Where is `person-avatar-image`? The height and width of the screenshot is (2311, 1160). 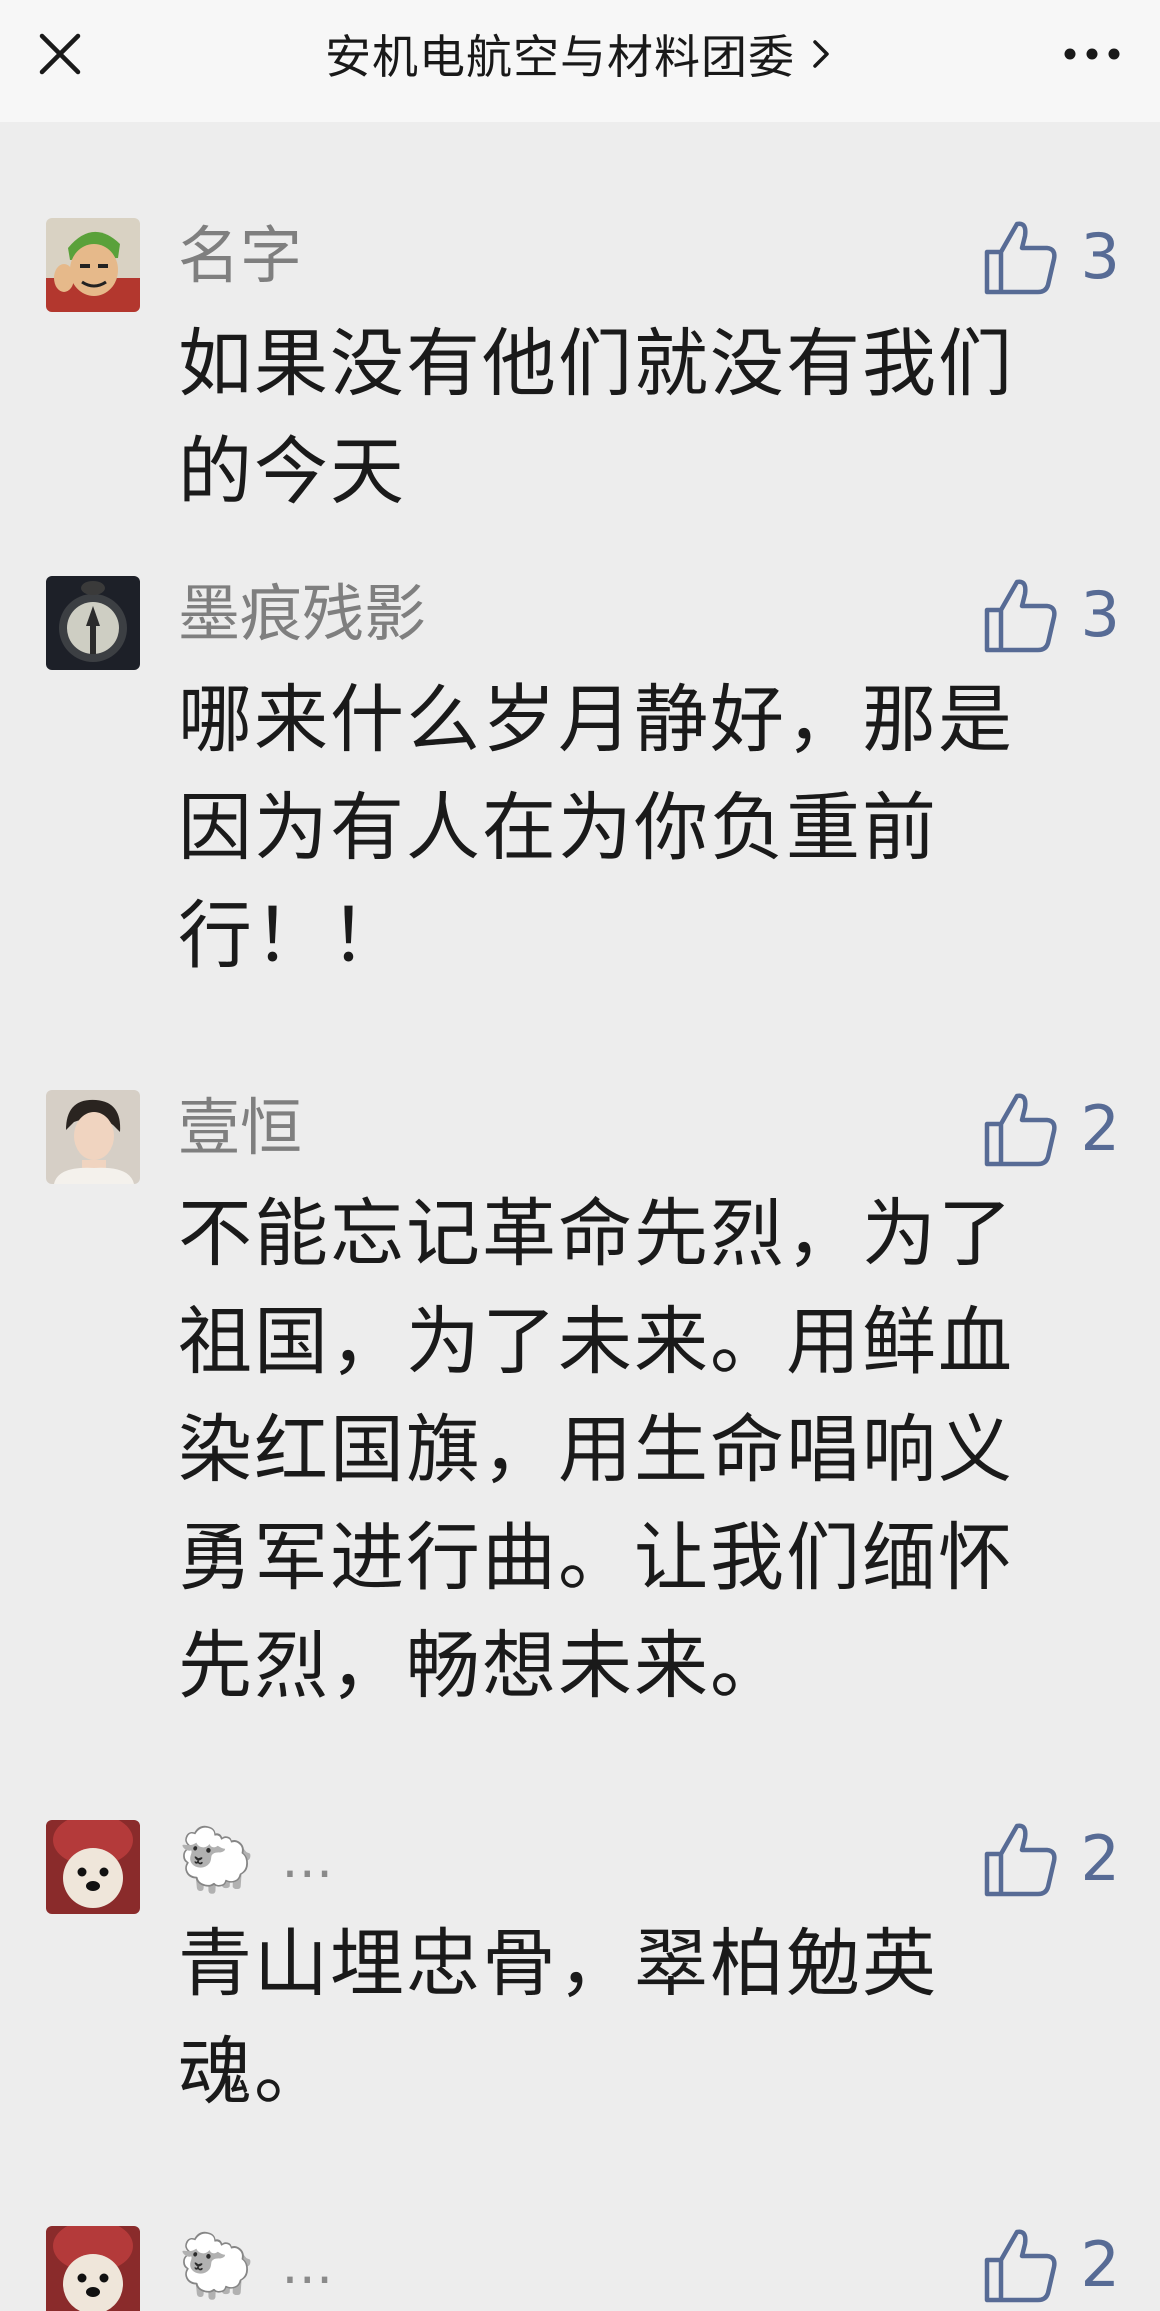
person-avatar-image is located at coordinates (93, 1137).